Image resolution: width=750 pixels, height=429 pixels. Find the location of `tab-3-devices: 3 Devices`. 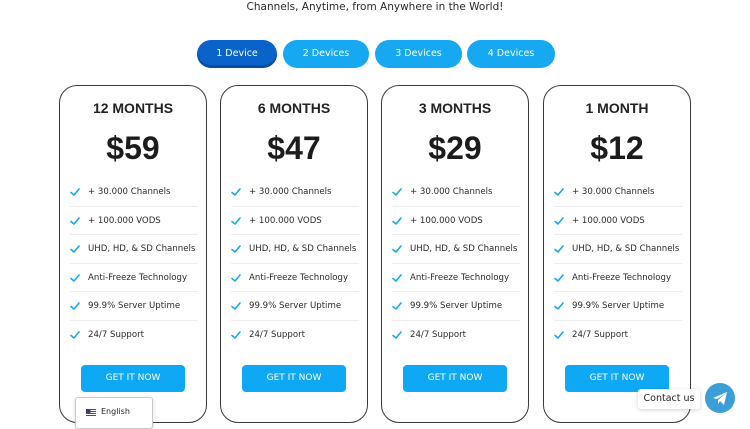

tab-3-devices: 3 Devices is located at coordinates (418, 54).